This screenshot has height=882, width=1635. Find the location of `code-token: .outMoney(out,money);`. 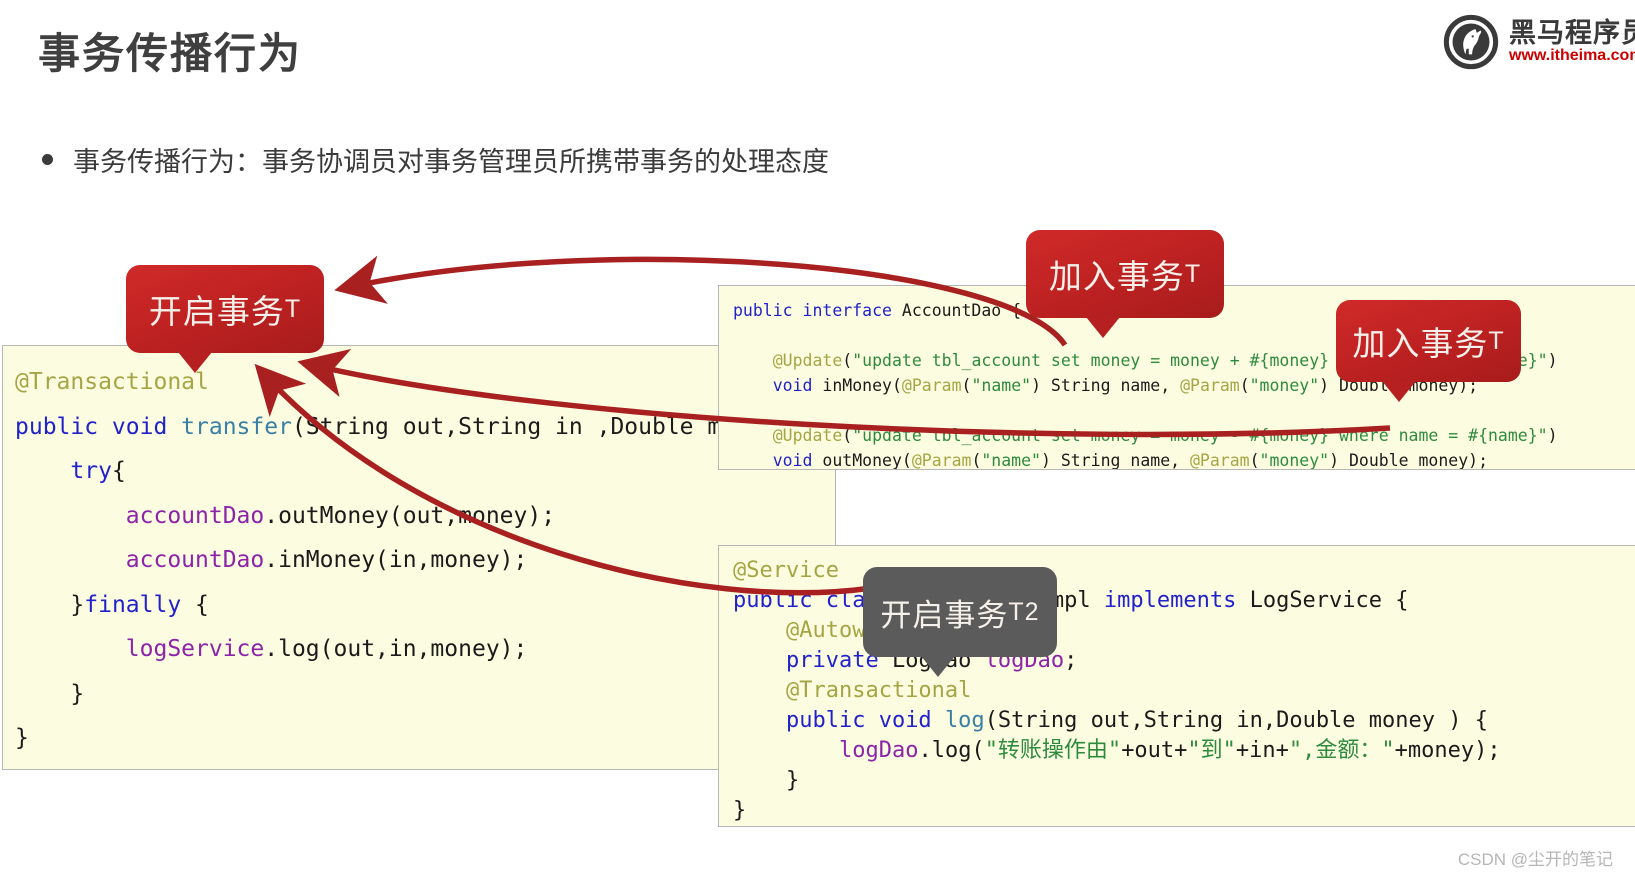

code-token: .outMoney(out,money); is located at coordinates (410, 515).